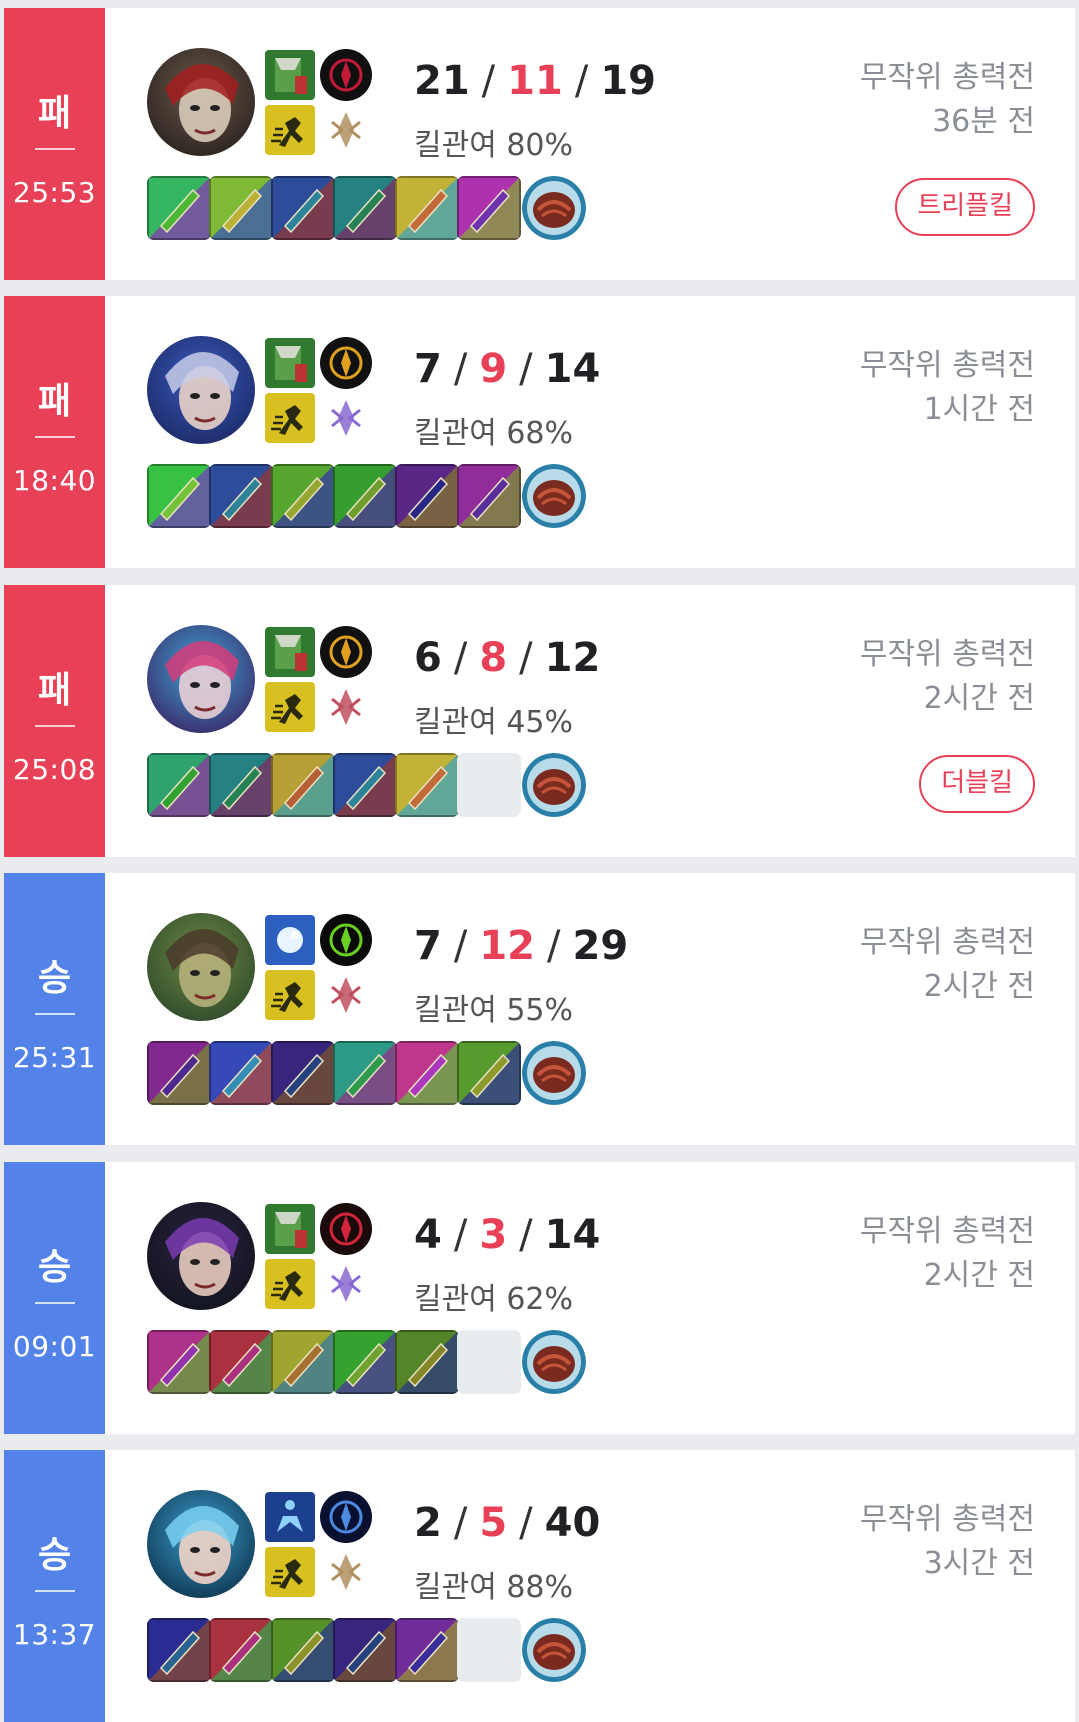 The image size is (1079, 1722). Describe the element at coordinates (54, 769) in the screenshot. I see `game-duration: 25:08` at that location.